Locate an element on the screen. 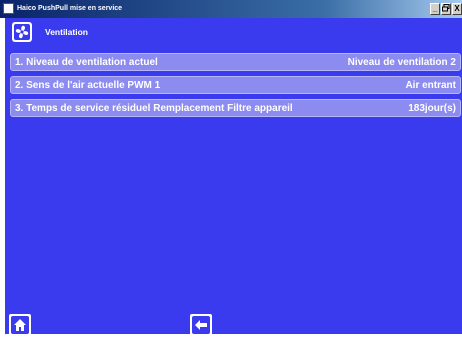 The height and width of the screenshot is (339, 462). home-button is located at coordinates (20, 325).